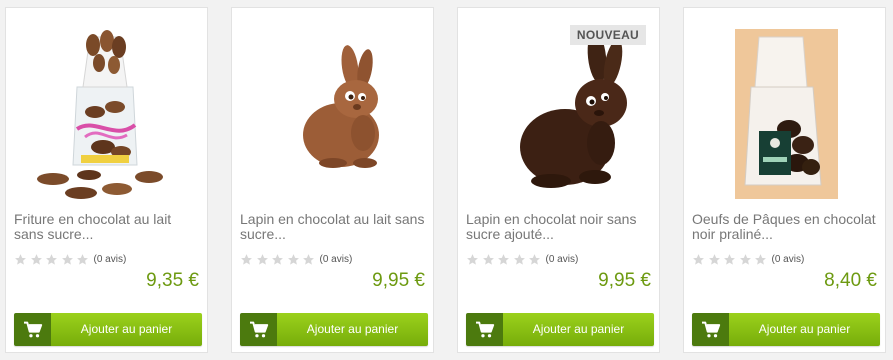  What do you see at coordinates (607, 35) in the screenshot?
I see `new-badge: NOUVEAU` at bounding box center [607, 35].